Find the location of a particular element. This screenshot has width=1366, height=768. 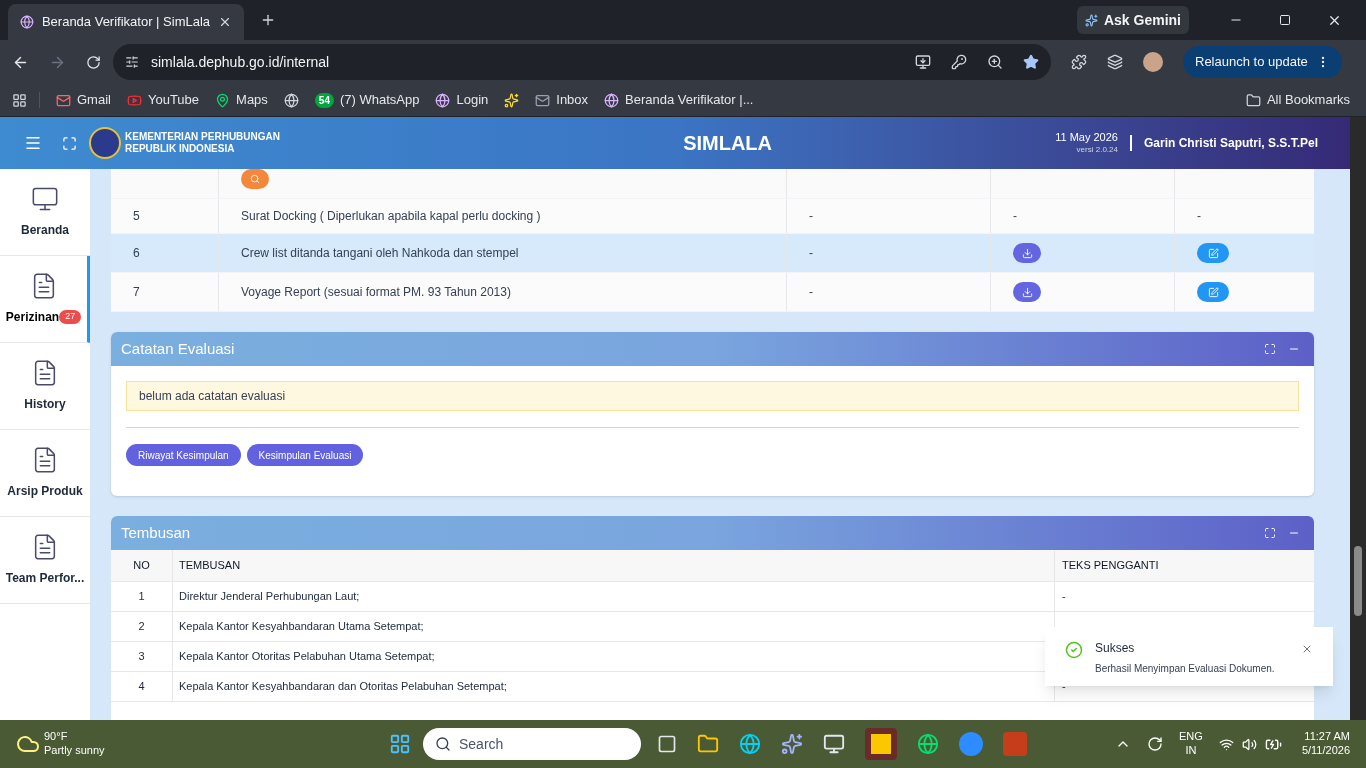

bookmark-link: Inbox is located at coordinates (572, 100).